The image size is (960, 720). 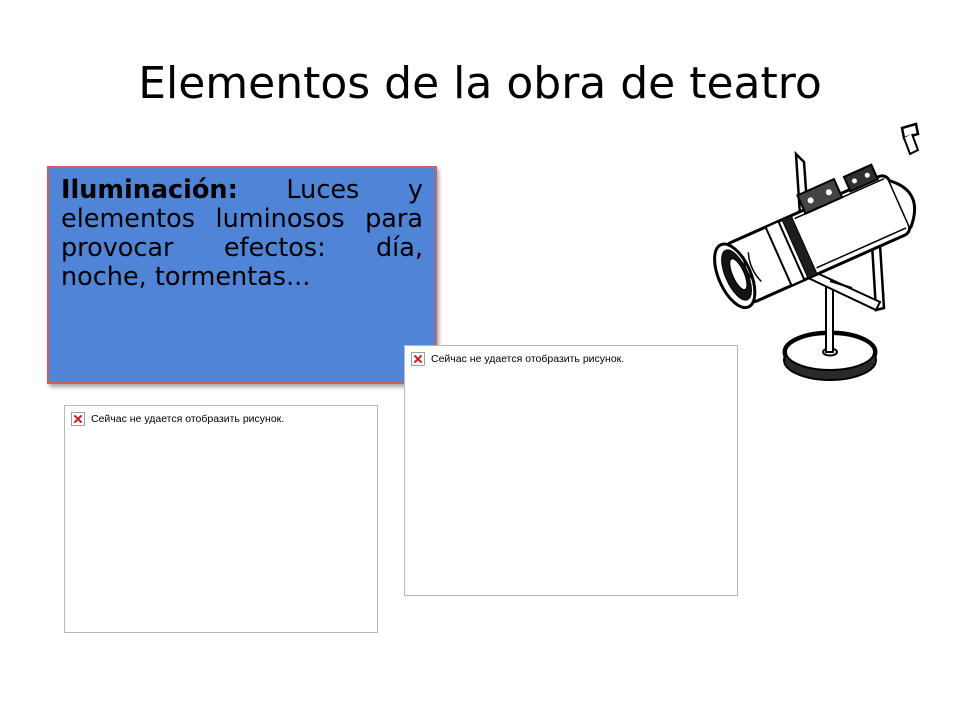 I want to click on lighting-heading: Iluminación:, so click(x=149, y=190).